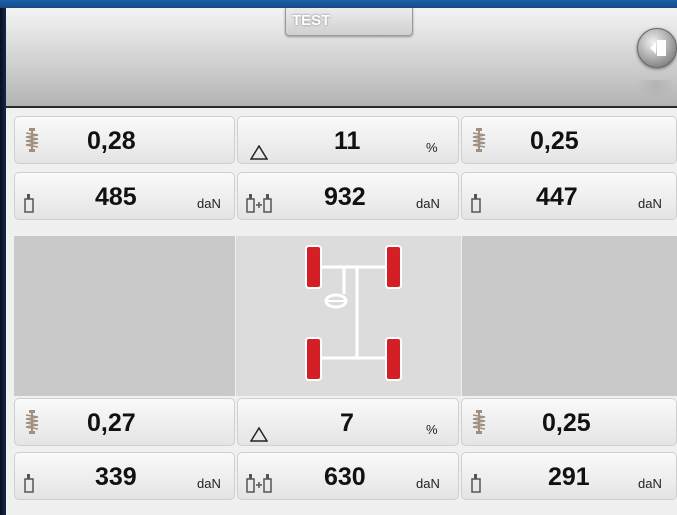 The width and height of the screenshot is (677, 515). Describe the element at coordinates (566, 423) in the screenshot. I see `rear-right-damping-value: 0,25` at that location.